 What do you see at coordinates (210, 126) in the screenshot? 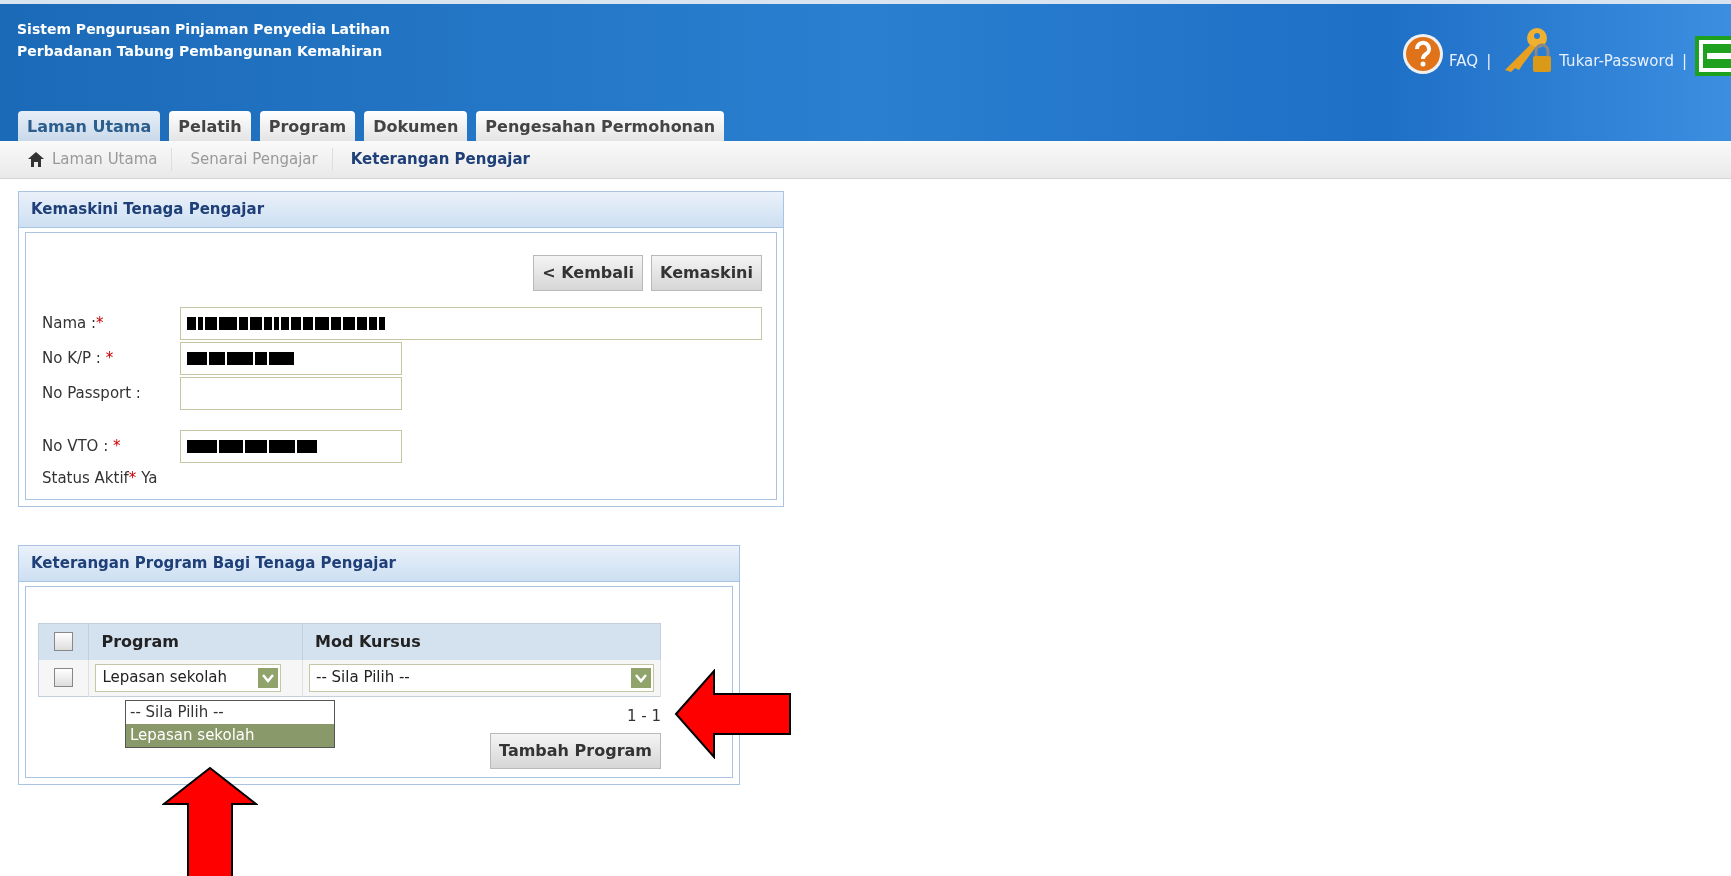
I see `nav-tab: Pelatih` at bounding box center [210, 126].